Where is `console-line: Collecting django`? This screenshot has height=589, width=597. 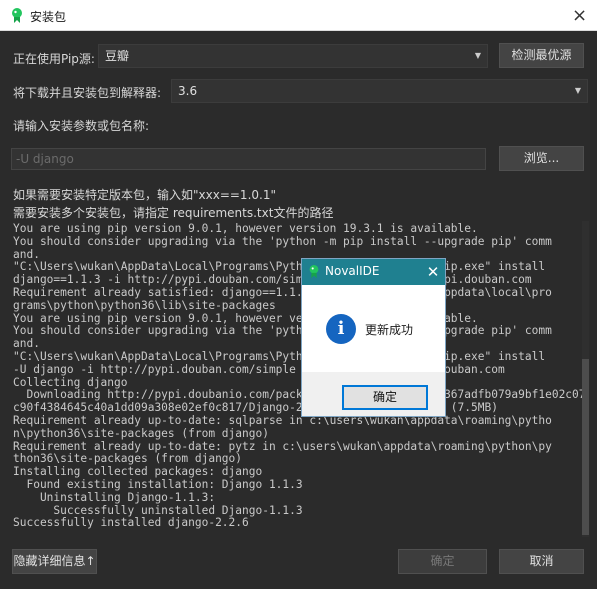
console-line: Collecting django is located at coordinates (70, 382).